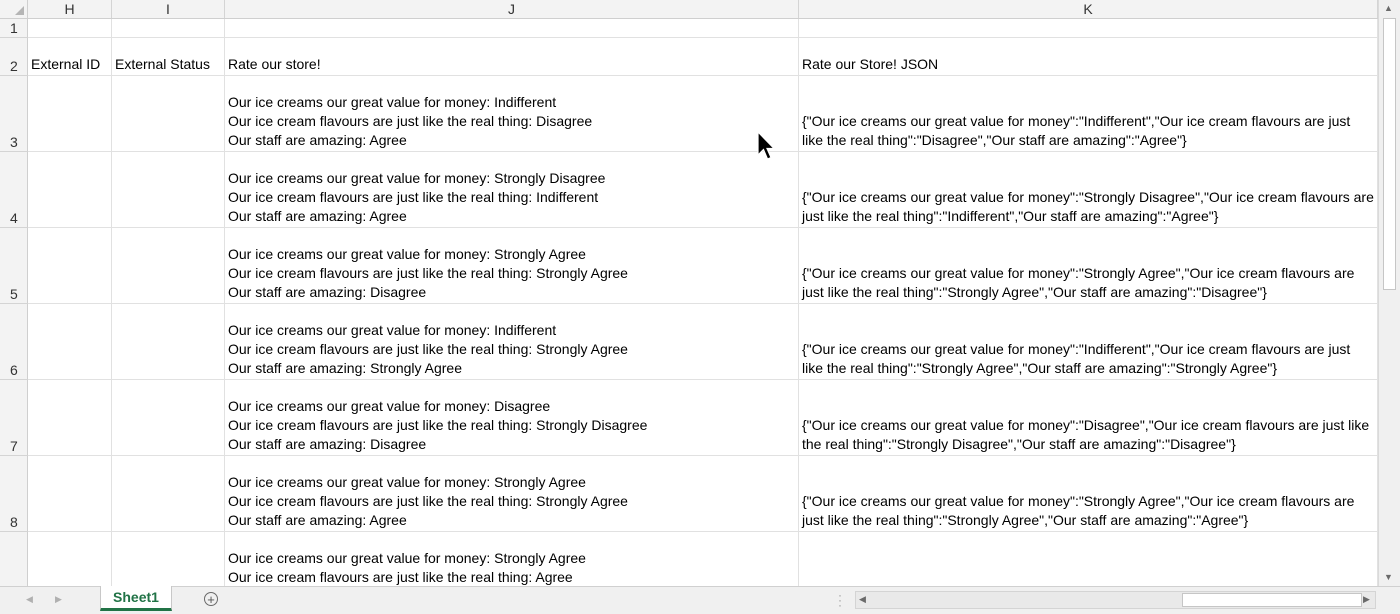 The width and height of the screenshot is (1400, 614). I want to click on cell-h1, so click(70, 28).